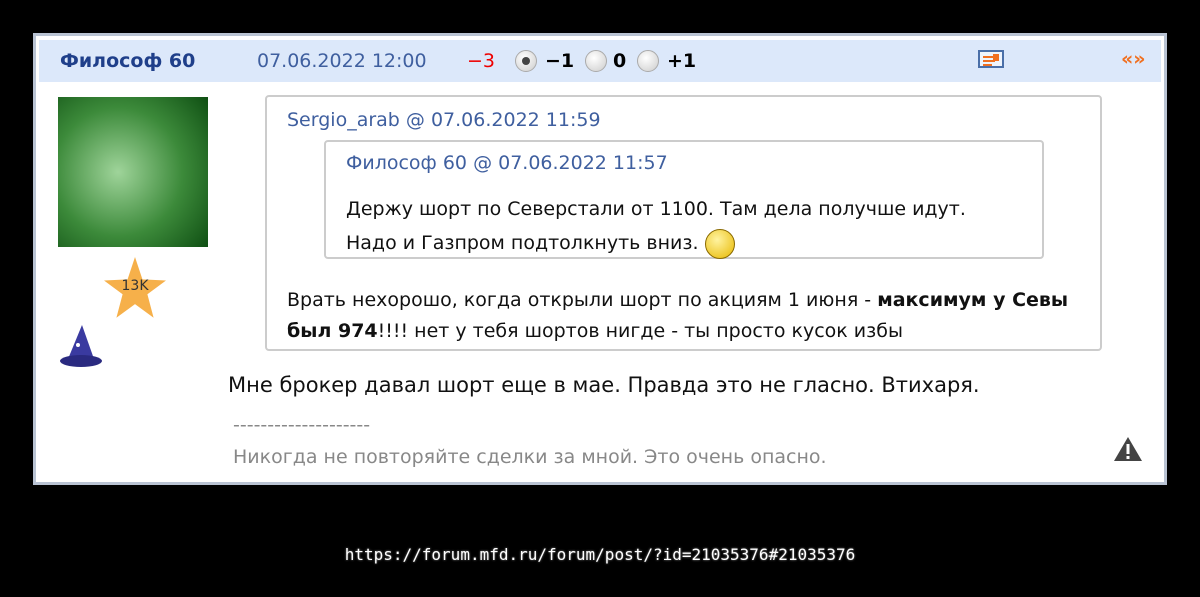 Image resolution: width=1200 pixels, height=597 pixels. I want to click on vote-minus-radio, so click(526, 61).